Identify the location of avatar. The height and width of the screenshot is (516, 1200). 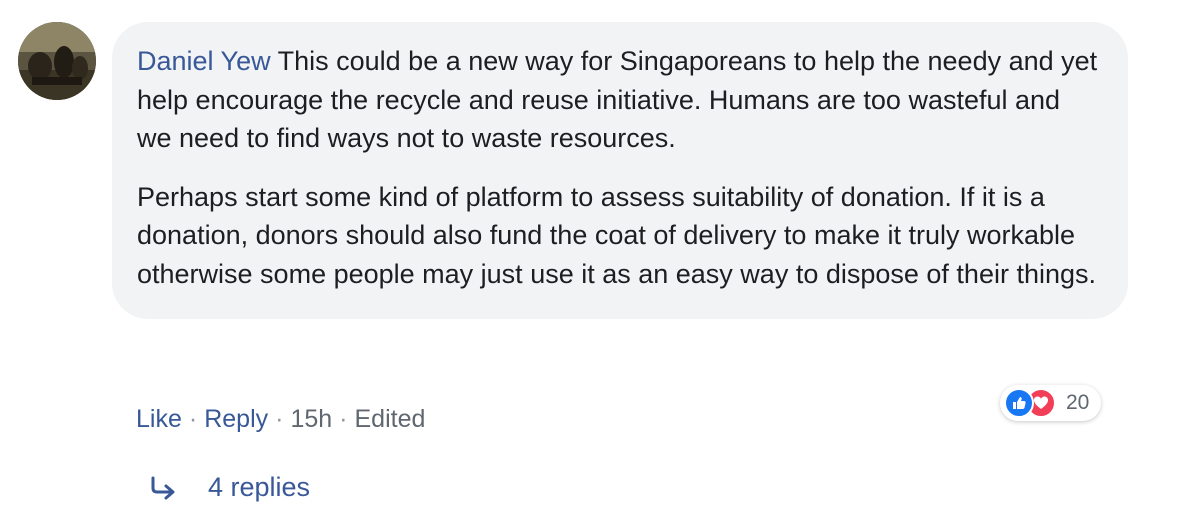
(57, 61).